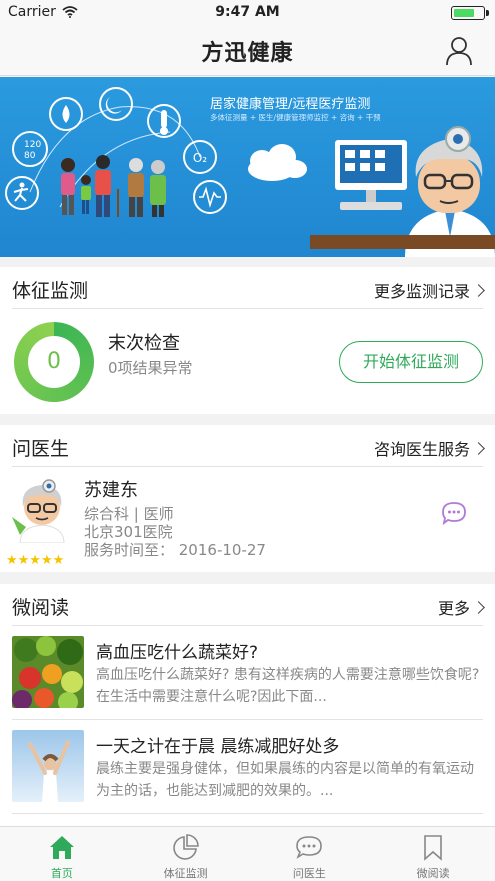  What do you see at coordinates (433, 848) in the screenshot?
I see `bookmark-icon` at bounding box center [433, 848].